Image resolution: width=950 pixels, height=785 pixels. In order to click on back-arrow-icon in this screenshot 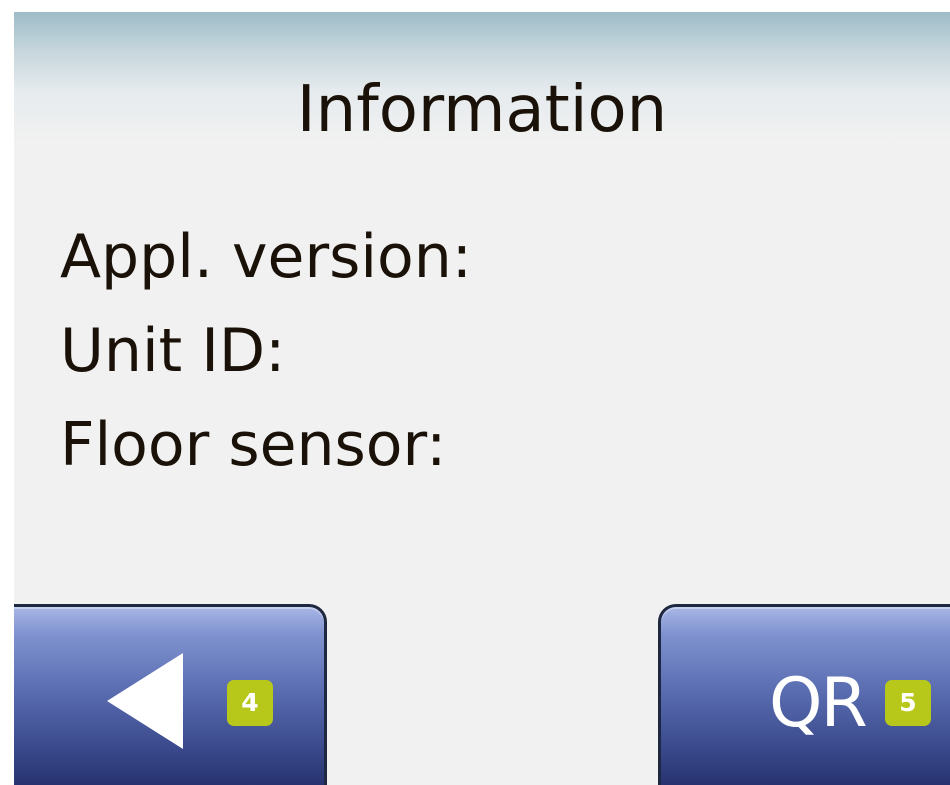, I will do `click(145, 701)`.